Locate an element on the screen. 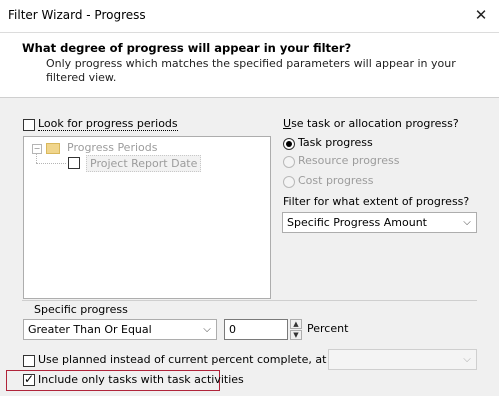 Image resolution: width=499 pixels, height=396 pixels. cost-progress-radio is located at coordinates (289, 182).